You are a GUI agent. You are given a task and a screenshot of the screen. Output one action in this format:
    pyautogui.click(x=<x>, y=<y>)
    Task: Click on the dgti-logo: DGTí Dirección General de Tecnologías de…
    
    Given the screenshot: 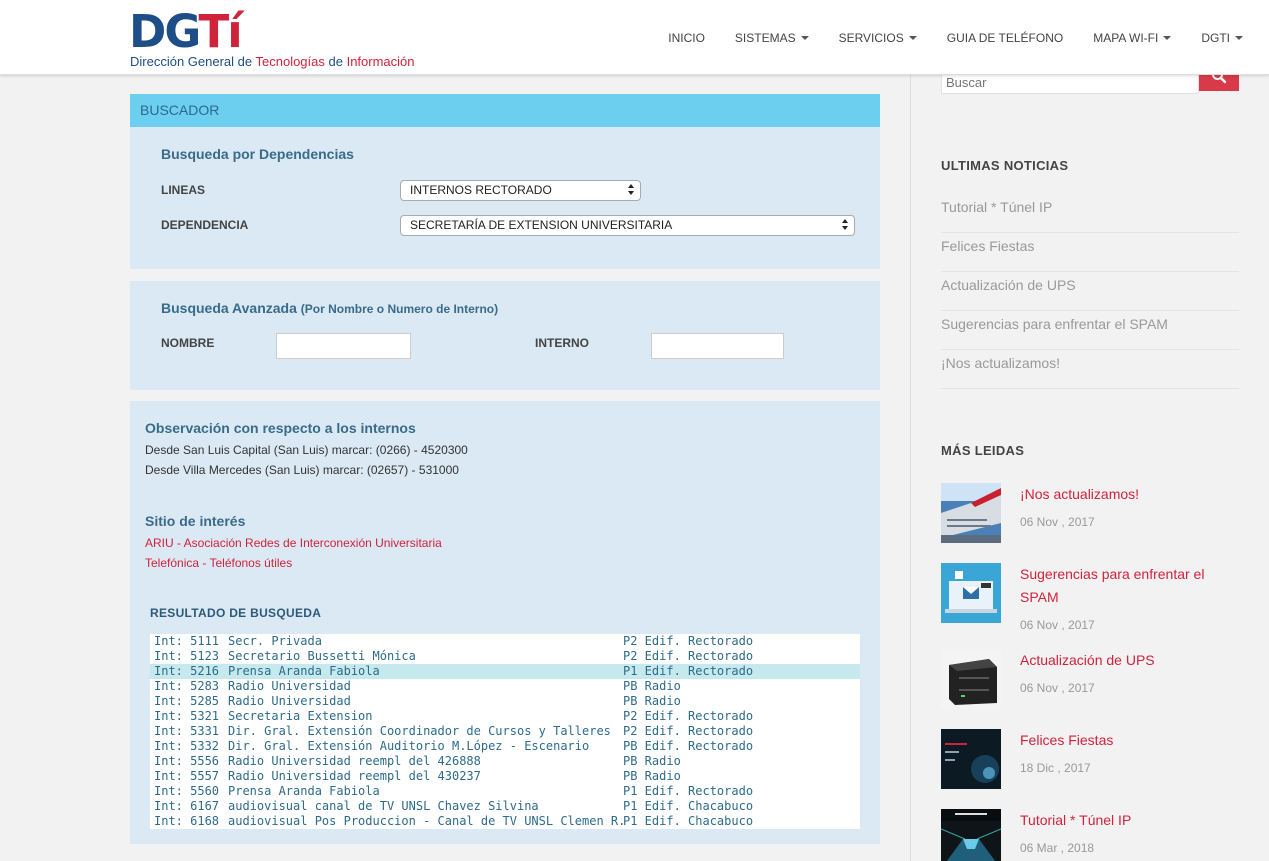 What is the action you would take?
    pyautogui.click(x=284, y=39)
    